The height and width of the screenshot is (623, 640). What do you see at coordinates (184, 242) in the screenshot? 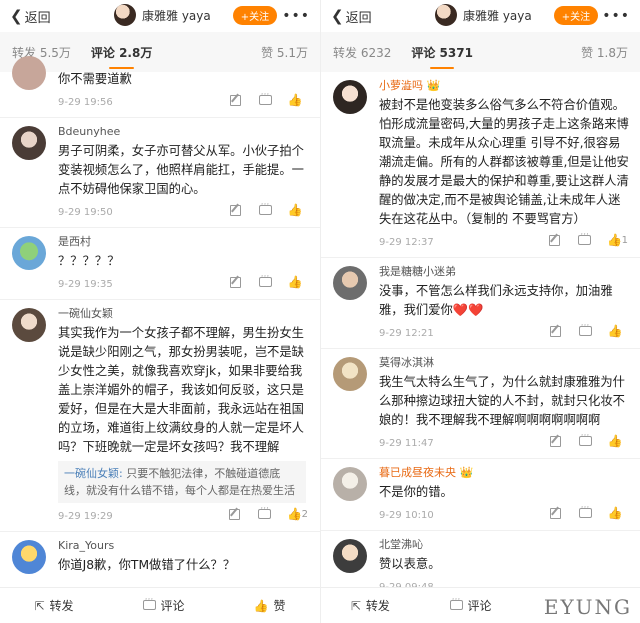
I see `comment-username: 是西村` at bounding box center [184, 242].